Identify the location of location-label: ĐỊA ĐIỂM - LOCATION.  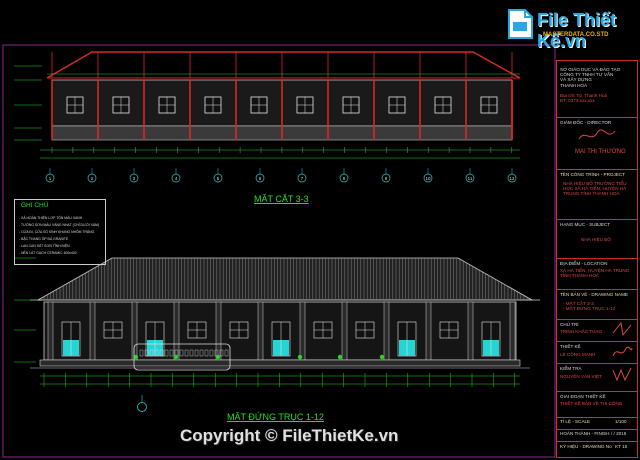
(584, 263).